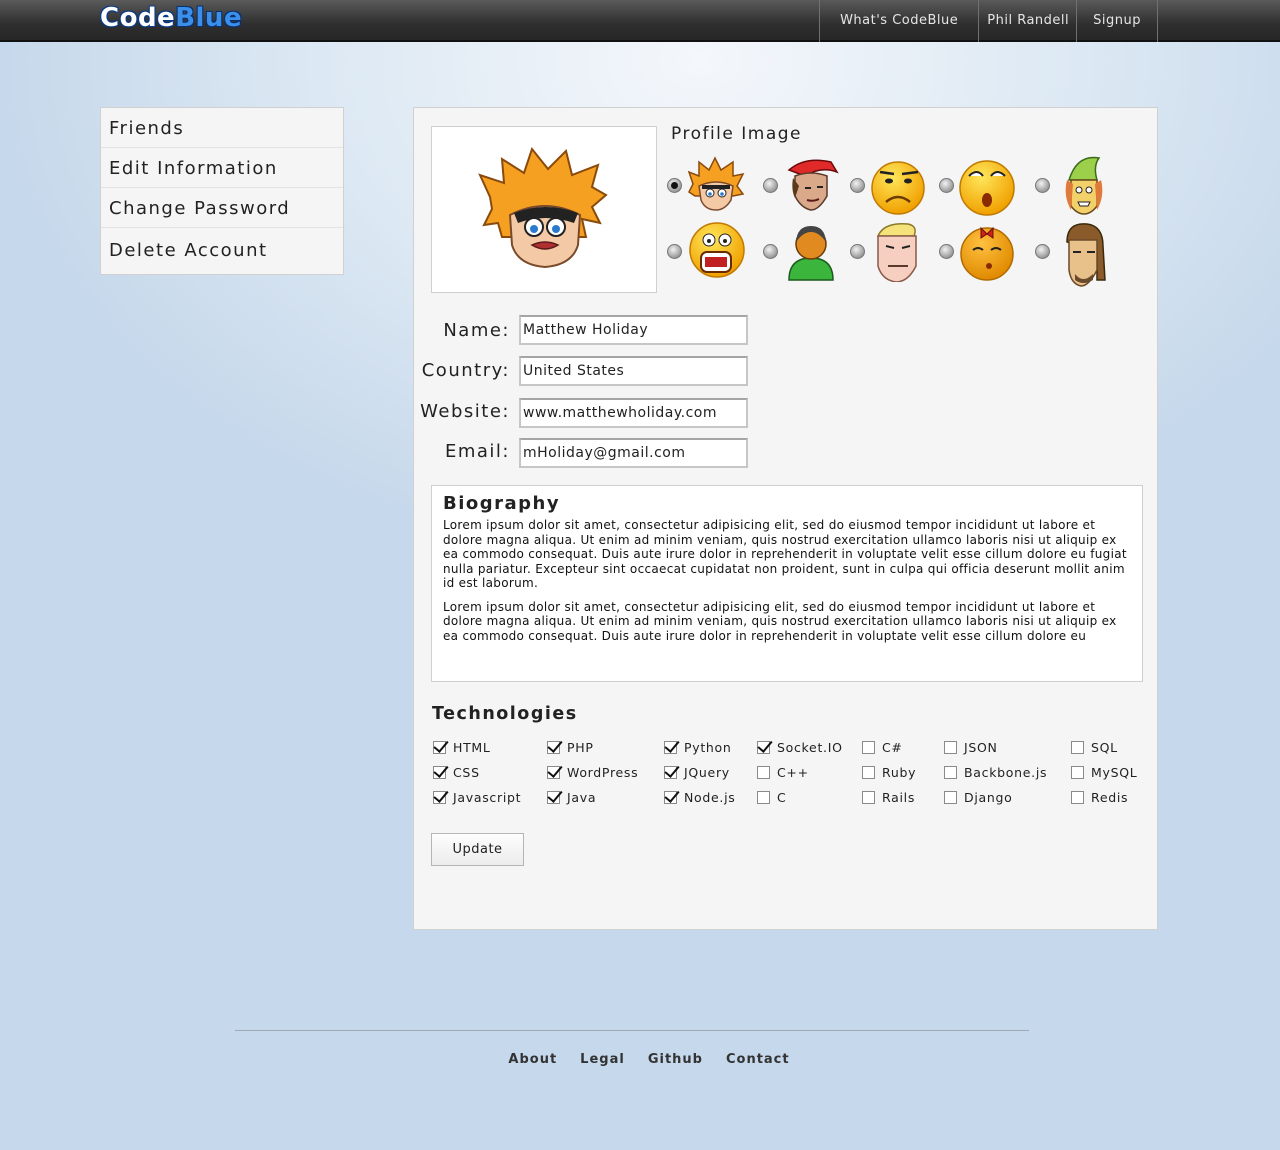  I want to click on top-nav: What's CodeBlue Phil Randell Signup, so click(988, 21).